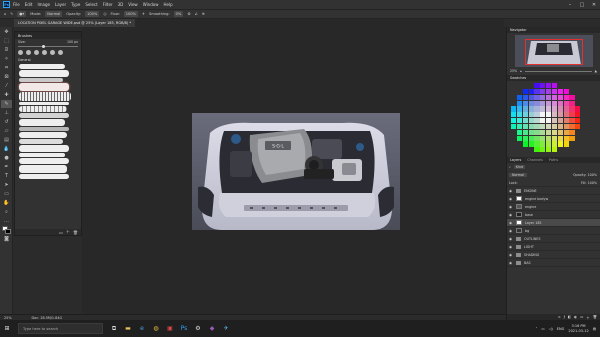 The width and height of the screenshot is (600, 337). What do you see at coordinates (16, 4) in the screenshot?
I see `menu-file: File` at bounding box center [16, 4].